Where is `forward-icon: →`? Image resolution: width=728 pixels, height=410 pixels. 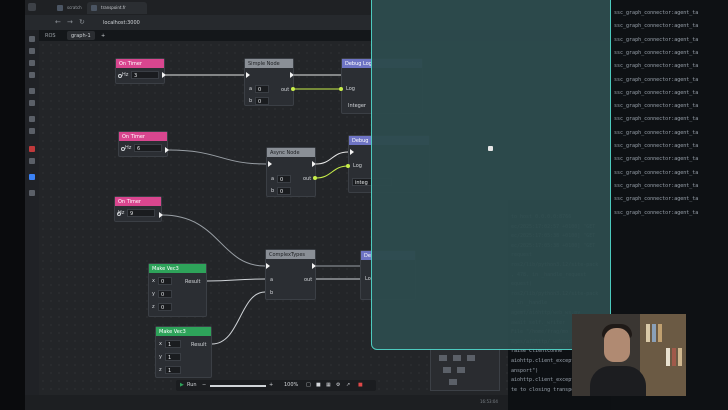 forward-icon: → is located at coordinates (70, 22).